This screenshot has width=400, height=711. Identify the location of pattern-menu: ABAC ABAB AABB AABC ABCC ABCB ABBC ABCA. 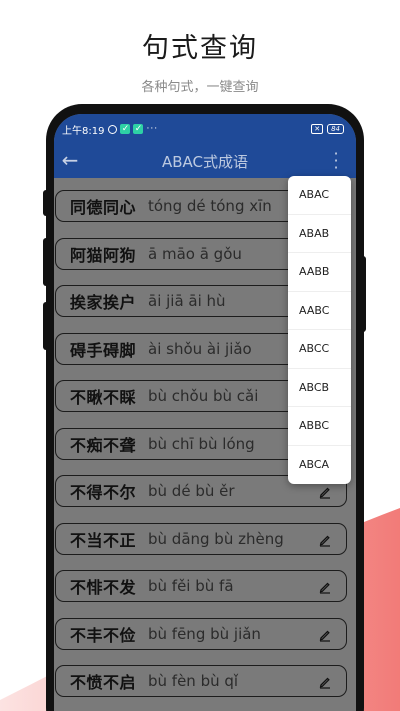
(319, 330).